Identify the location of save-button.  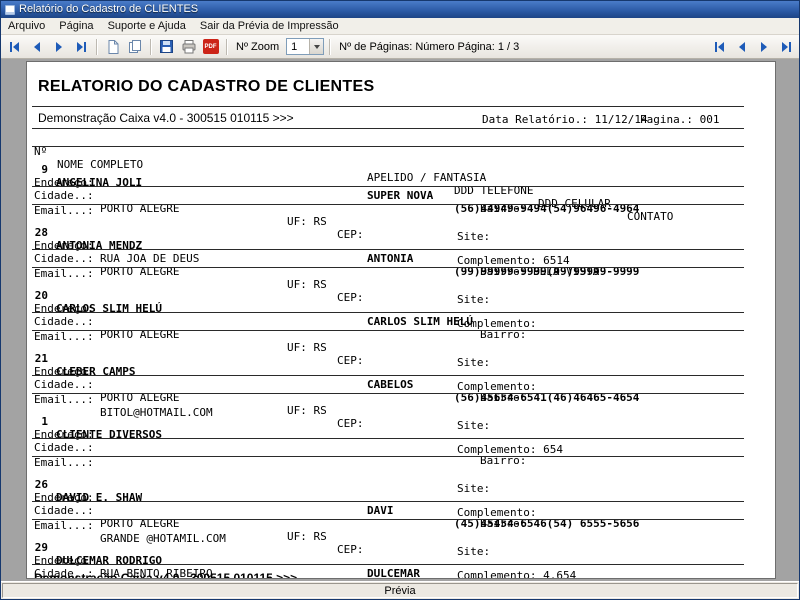
(166, 47).